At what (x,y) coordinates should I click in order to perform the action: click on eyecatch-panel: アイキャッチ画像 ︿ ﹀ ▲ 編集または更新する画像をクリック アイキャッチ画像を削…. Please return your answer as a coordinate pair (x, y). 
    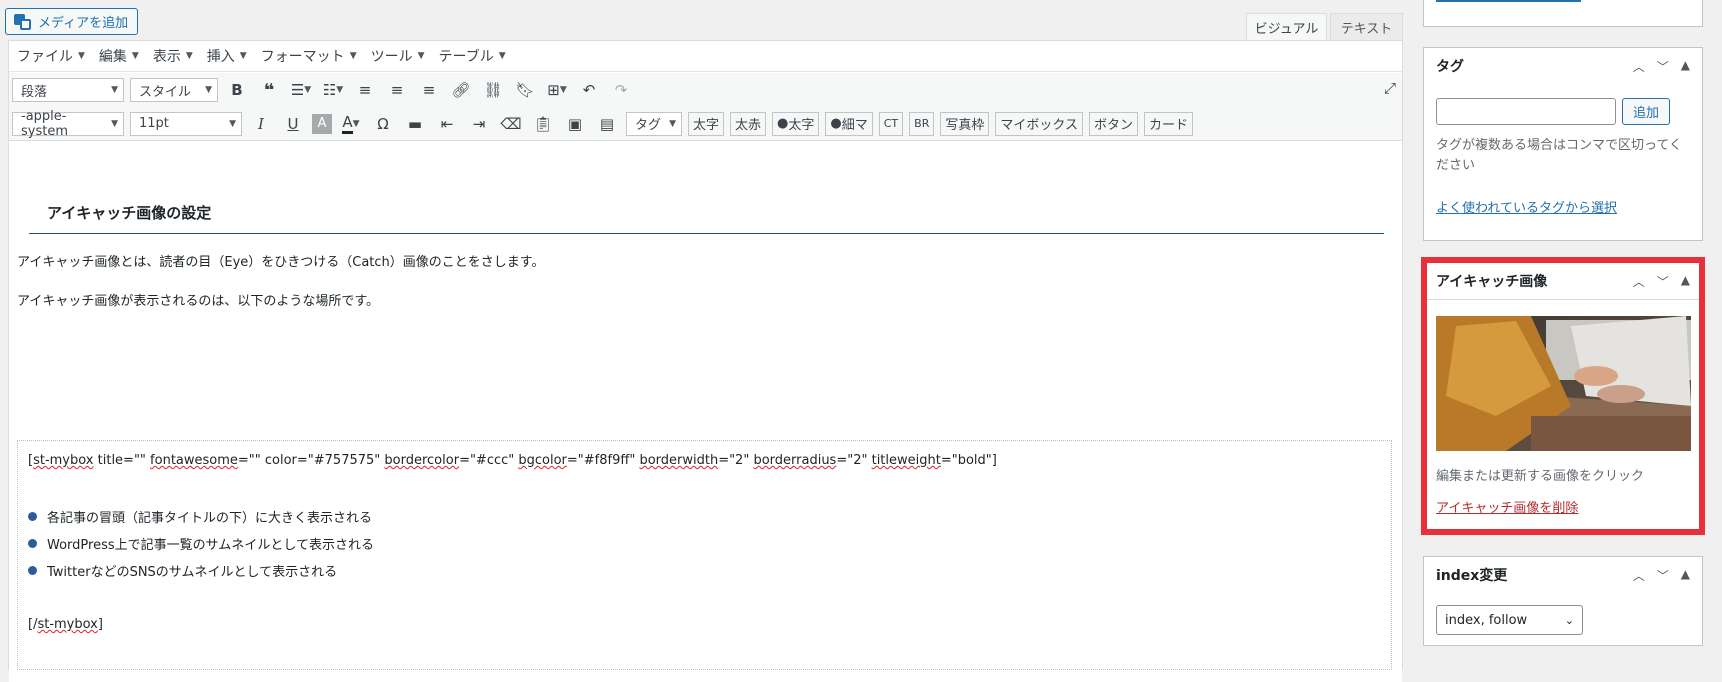
    Looking at the image, I should click on (1563, 396).